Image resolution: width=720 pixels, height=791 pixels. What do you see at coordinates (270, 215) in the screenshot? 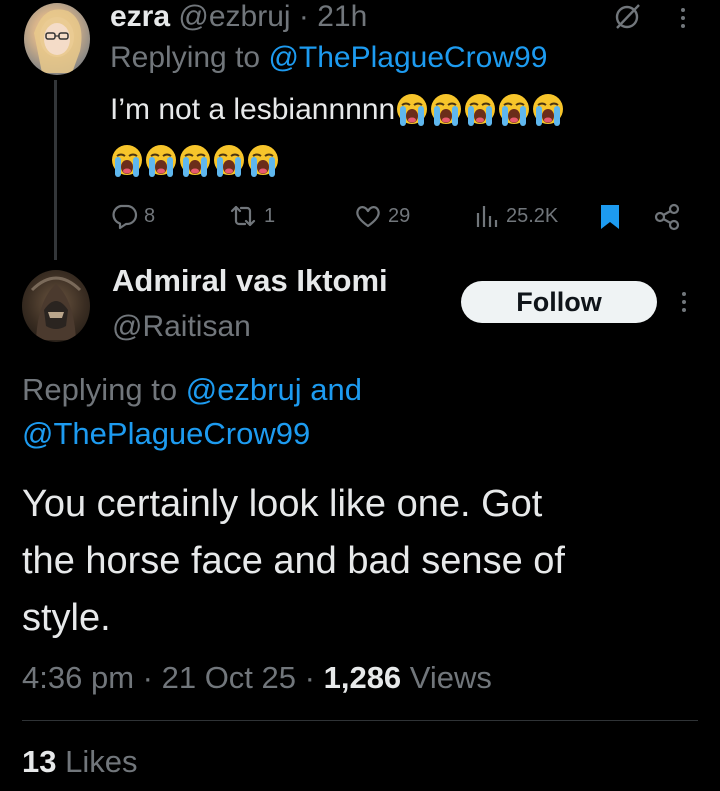
I see `repost-count: 1` at bounding box center [270, 215].